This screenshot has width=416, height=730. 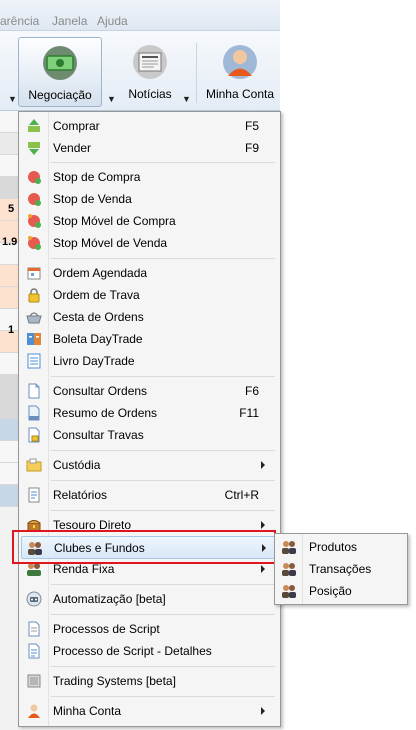 What do you see at coordinates (98, 339) in the screenshot?
I see `menu-item-label: Boleta DayTrade` at bounding box center [98, 339].